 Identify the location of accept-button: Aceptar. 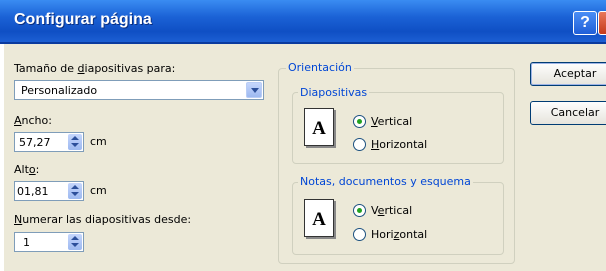
(568, 74).